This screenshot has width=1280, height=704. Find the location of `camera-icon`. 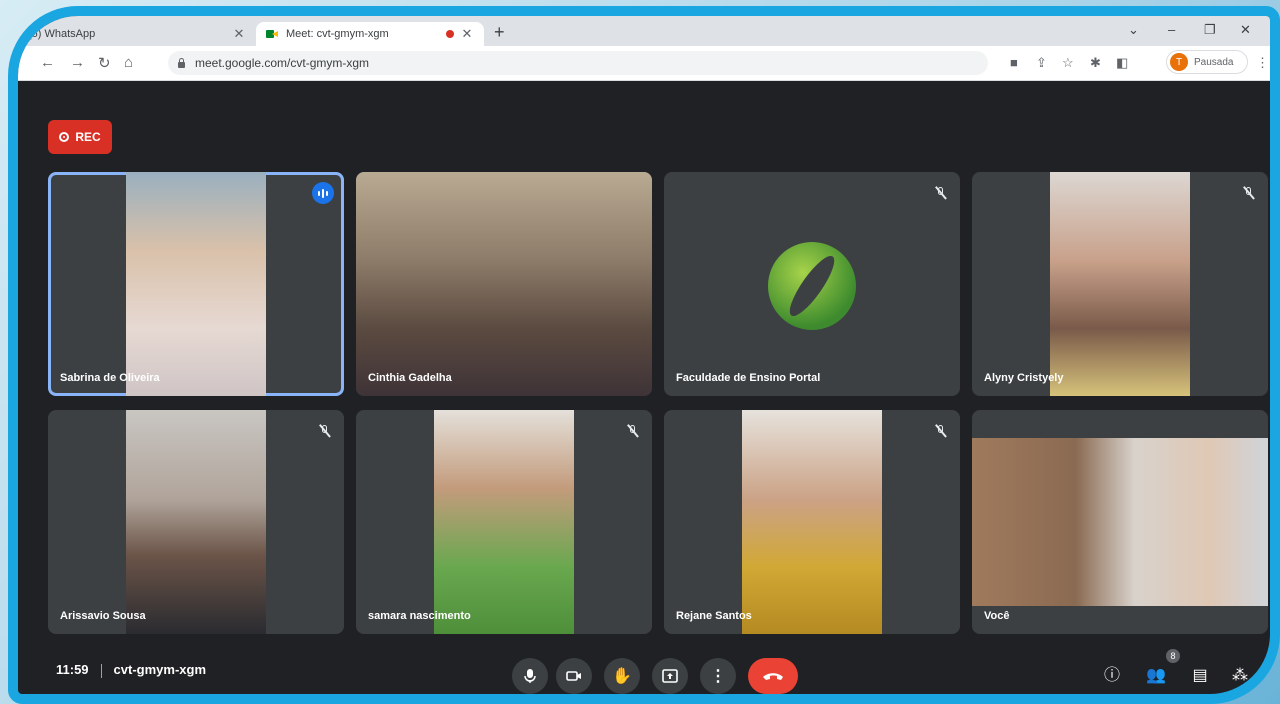

camera-icon is located at coordinates (573, 676).